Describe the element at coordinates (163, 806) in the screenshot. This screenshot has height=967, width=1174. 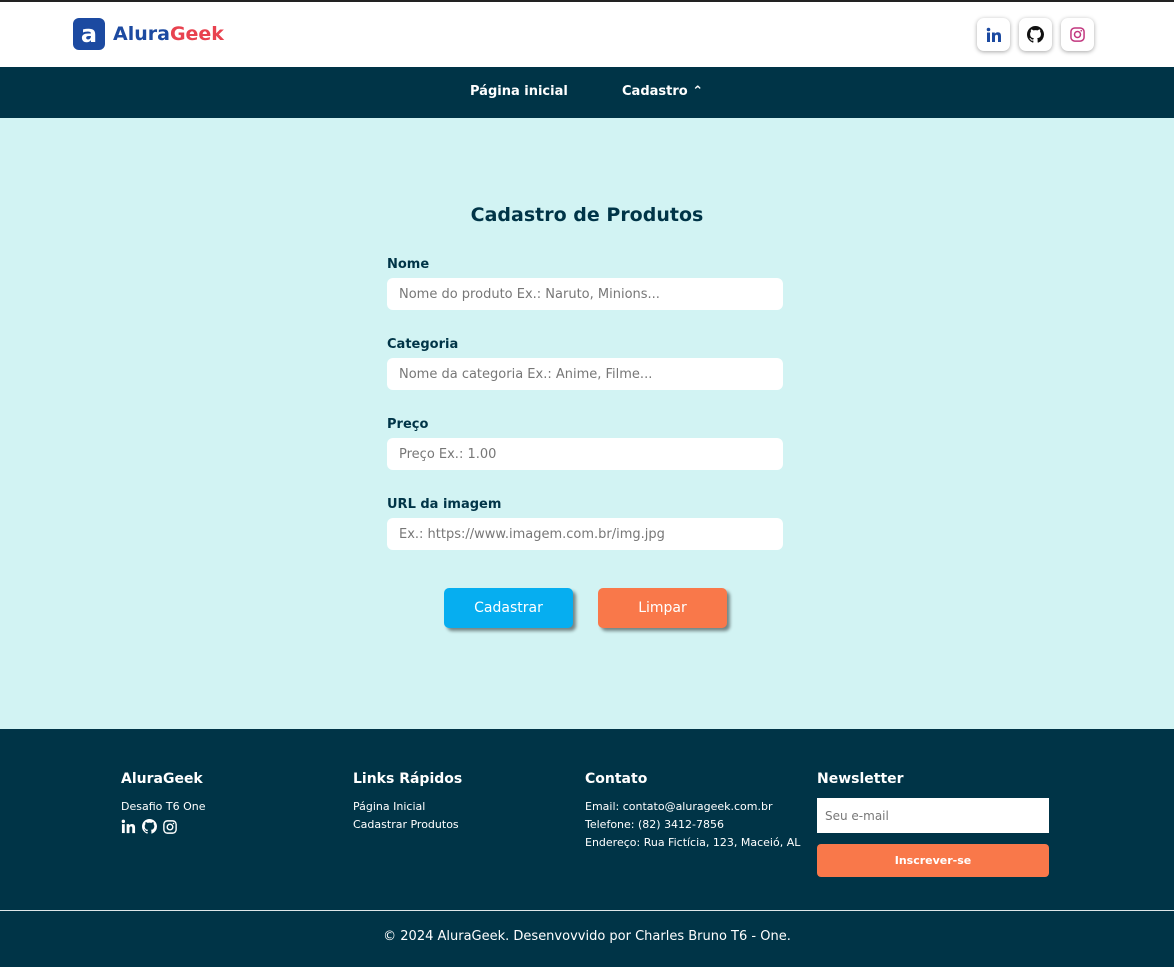
I see `footer-about-text: Desafio T6 One` at that location.